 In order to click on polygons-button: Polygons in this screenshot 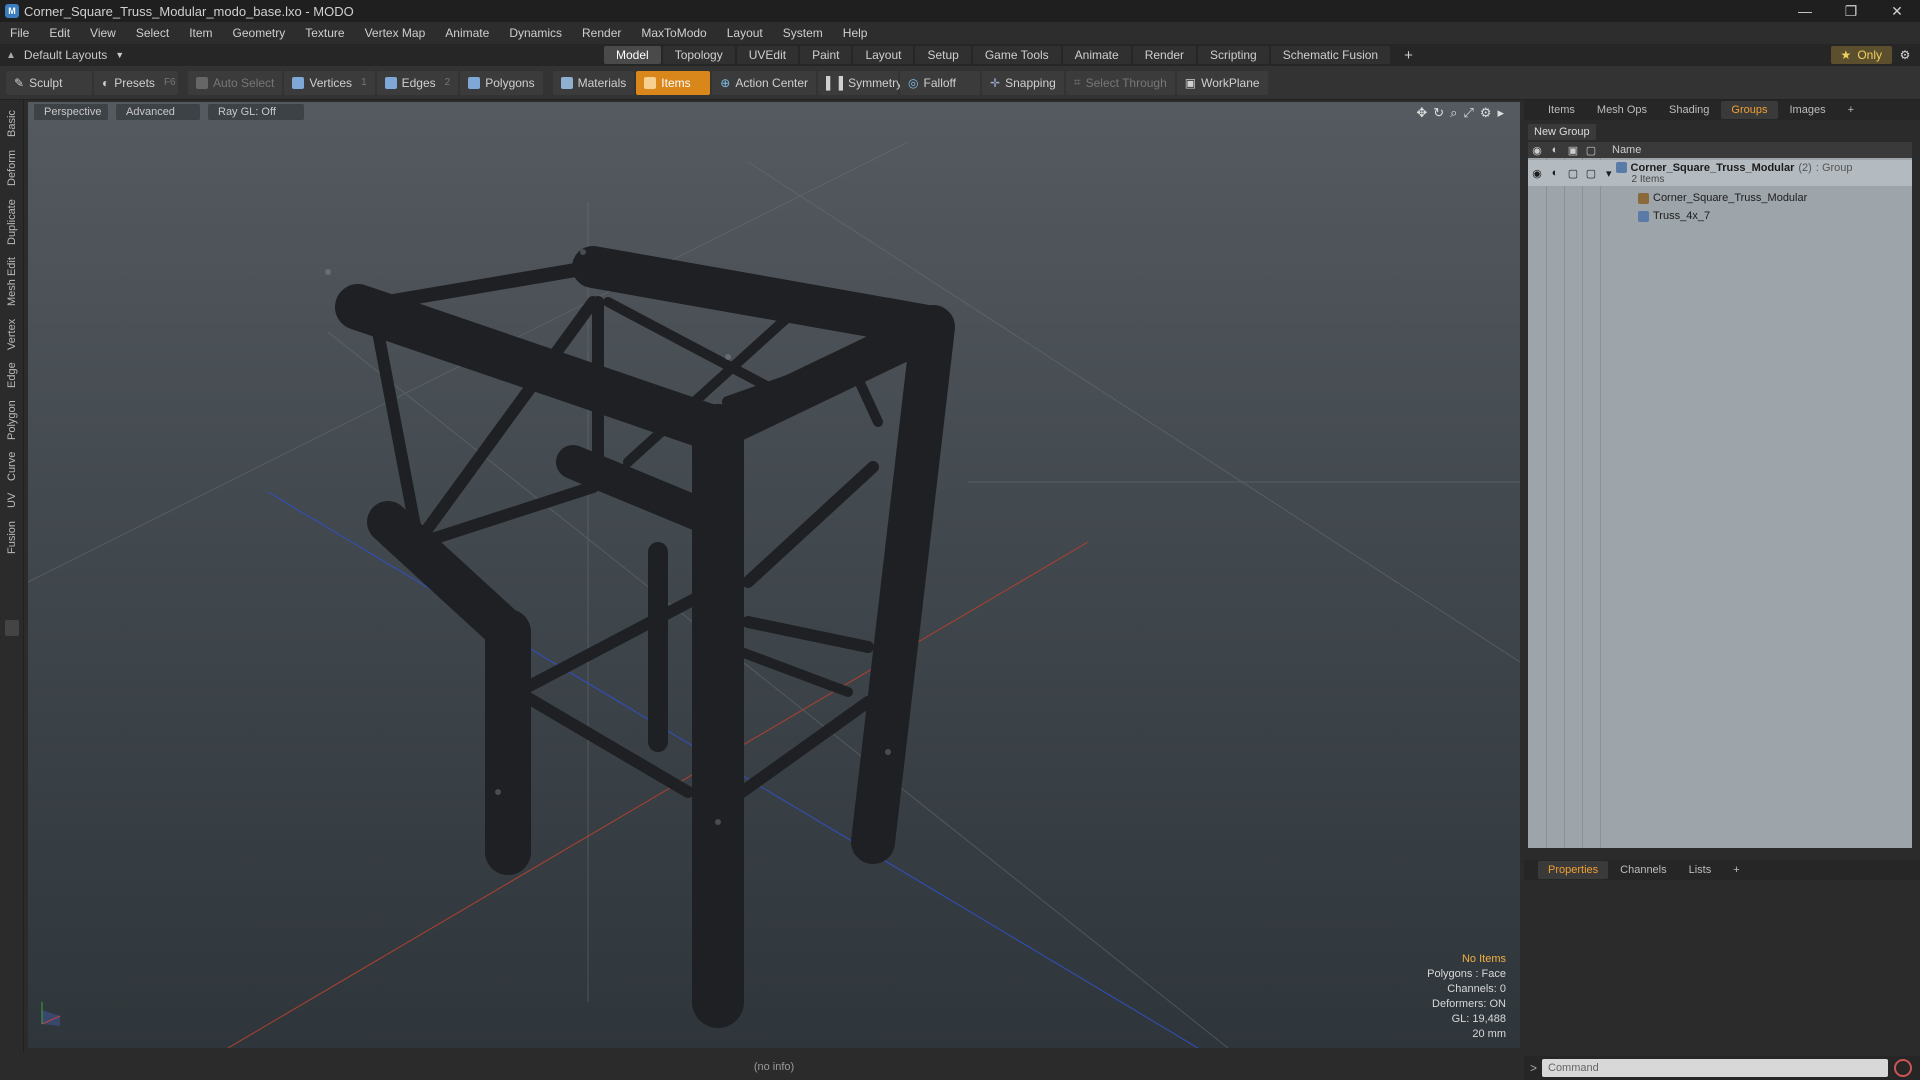, I will do `click(501, 82)`.